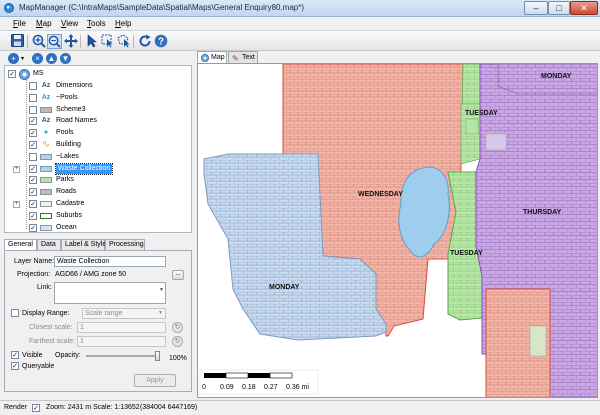  I want to click on layer-name: ~Lakes, so click(67, 157).